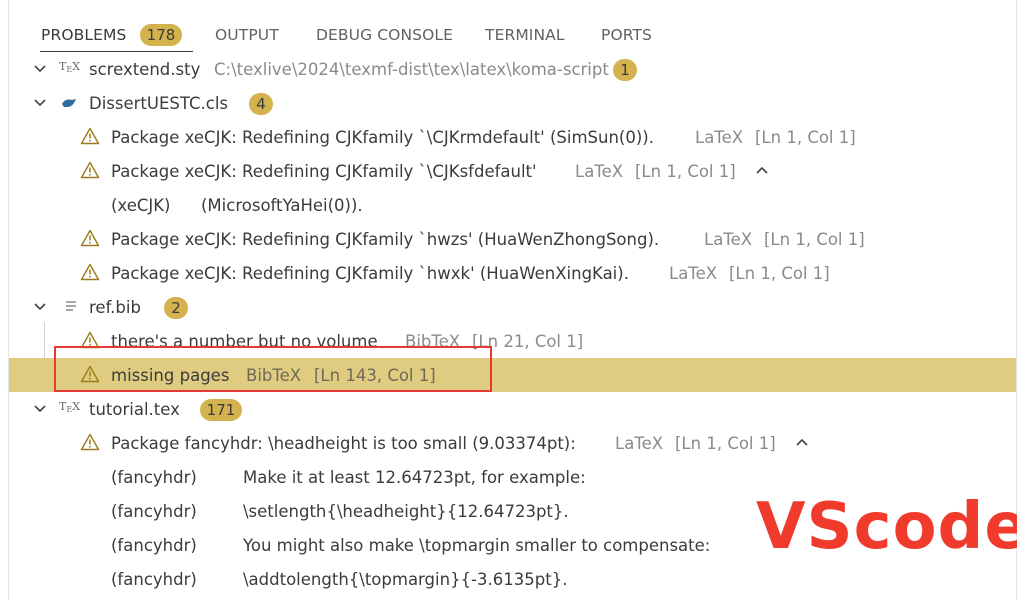  Describe the element at coordinates (176, 308) in the screenshot. I see `file-problem-count: 2` at that location.